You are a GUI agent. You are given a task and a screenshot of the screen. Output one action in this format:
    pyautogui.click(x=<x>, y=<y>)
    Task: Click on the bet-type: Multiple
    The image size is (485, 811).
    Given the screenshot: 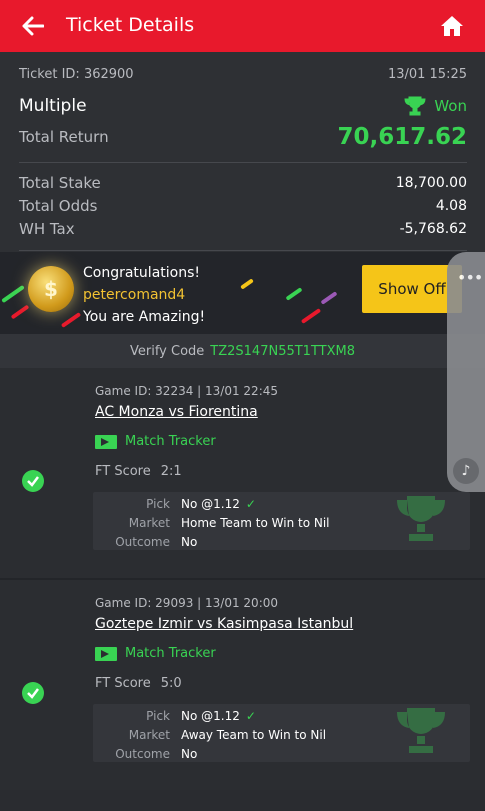 What is the action you would take?
    pyautogui.click(x=53, y=106)
    